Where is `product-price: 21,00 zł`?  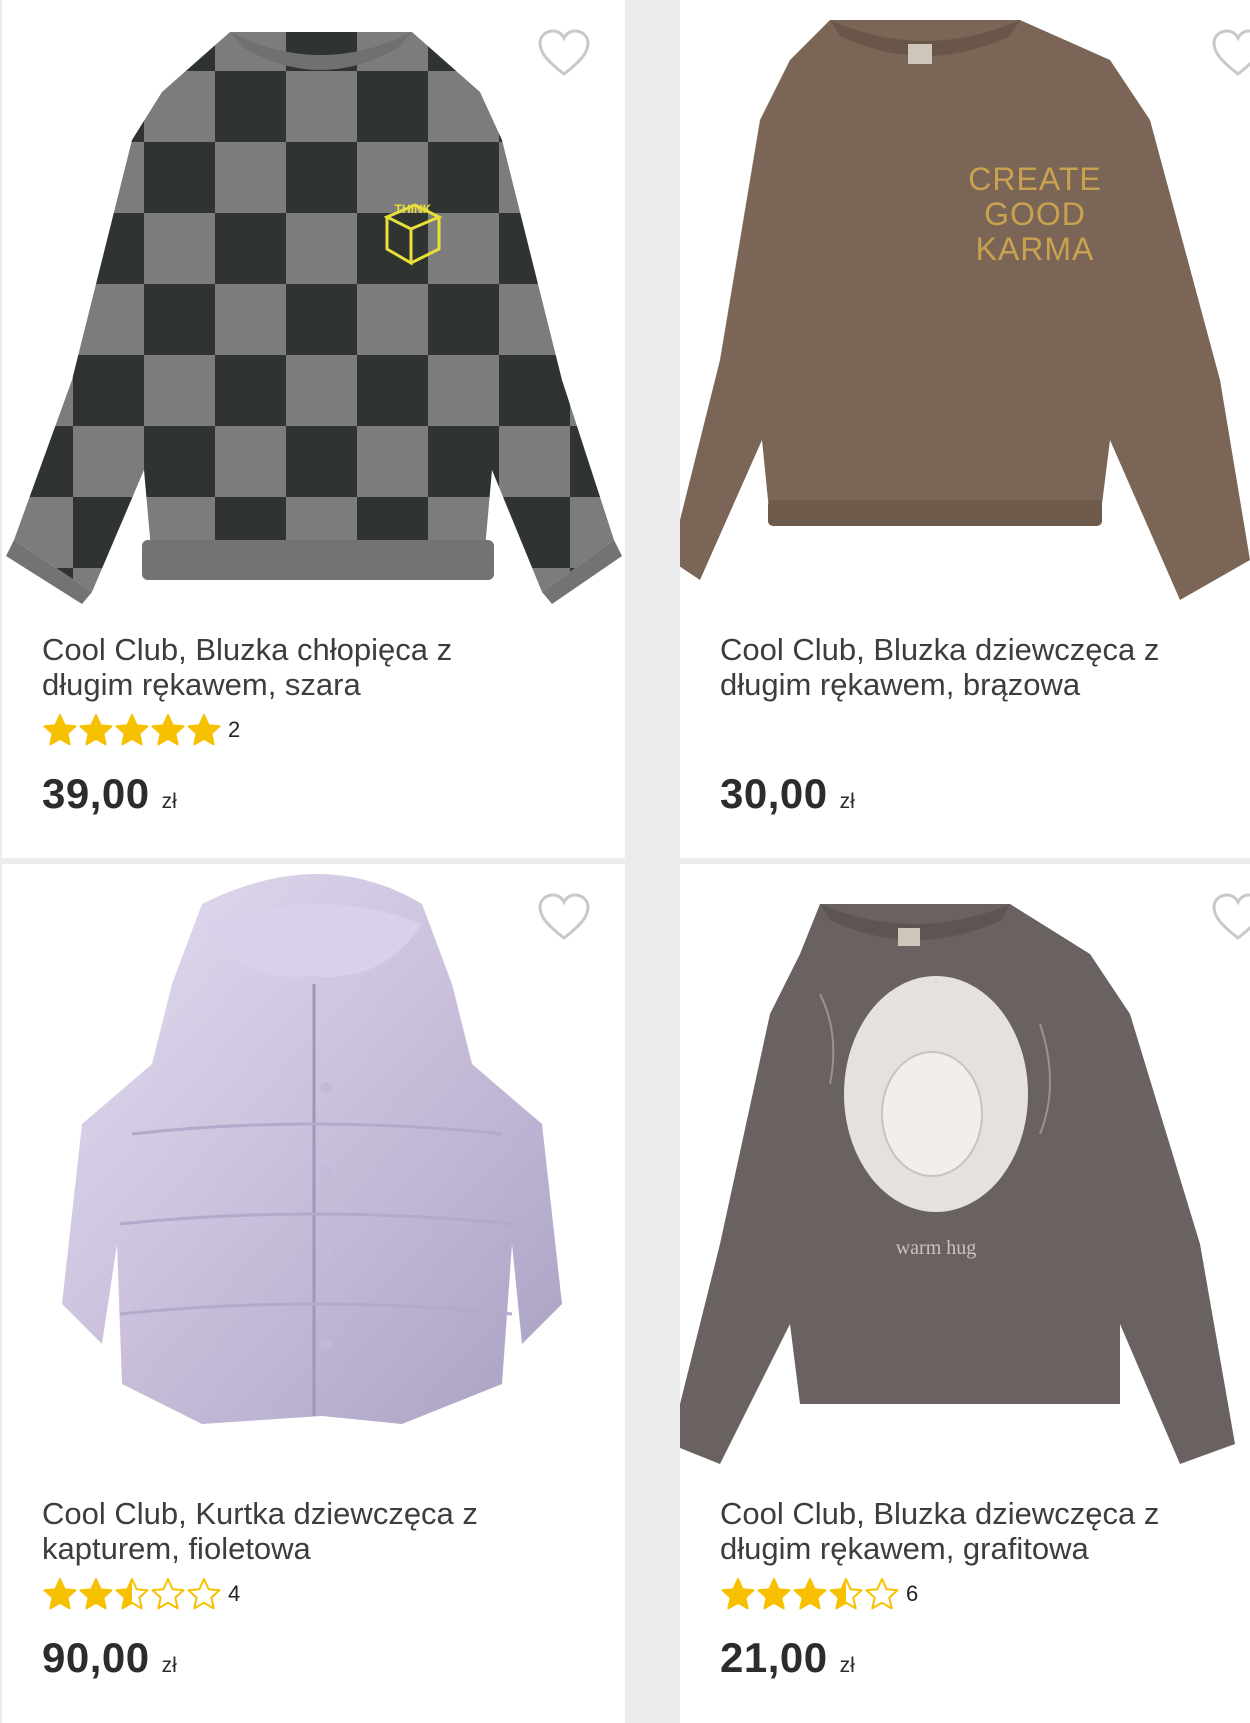
product-price: 21,00 zł is located at coordinates (787, 1658).